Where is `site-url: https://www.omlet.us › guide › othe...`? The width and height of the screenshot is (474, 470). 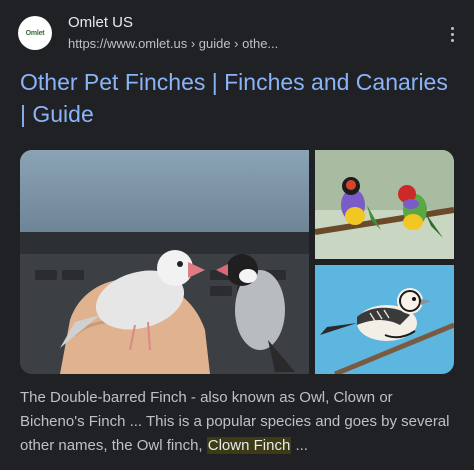
site-url: https://www.omlet.us › guide › othe... is located at coordinates (173, 43).